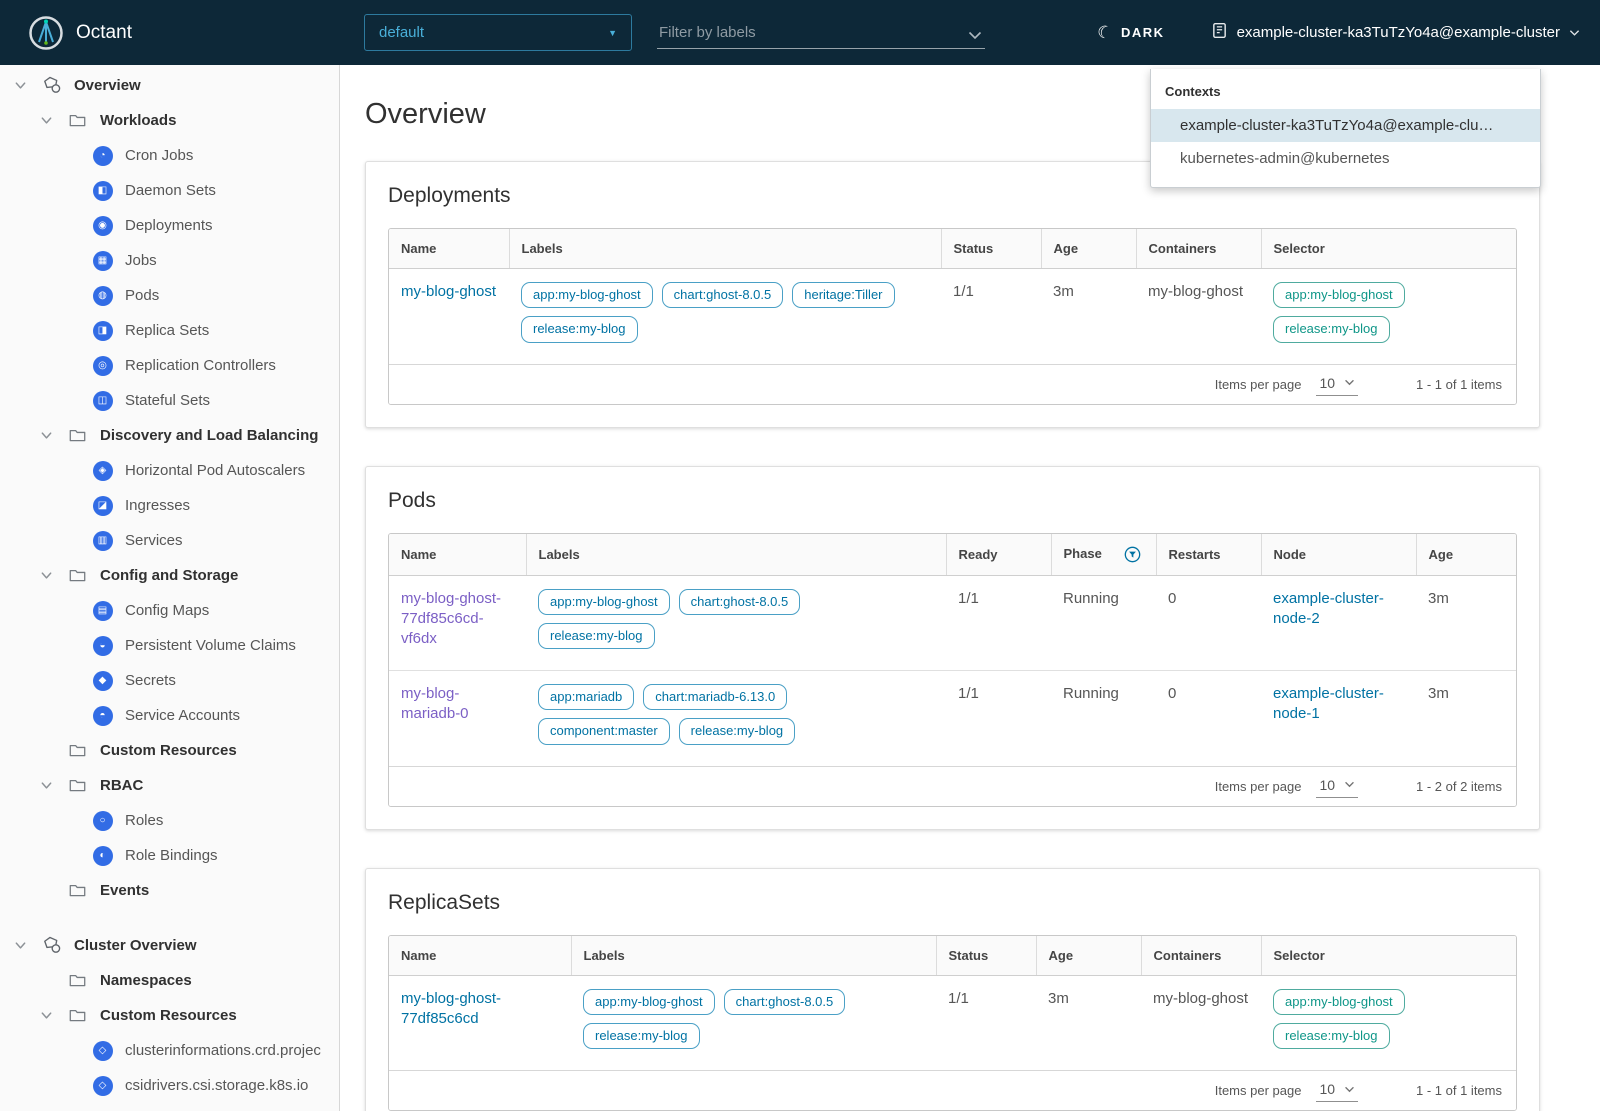 The height and width of the screenshot is (1111, 1600). I want to click on column-header-selector: Selector, so click(1388, 955).